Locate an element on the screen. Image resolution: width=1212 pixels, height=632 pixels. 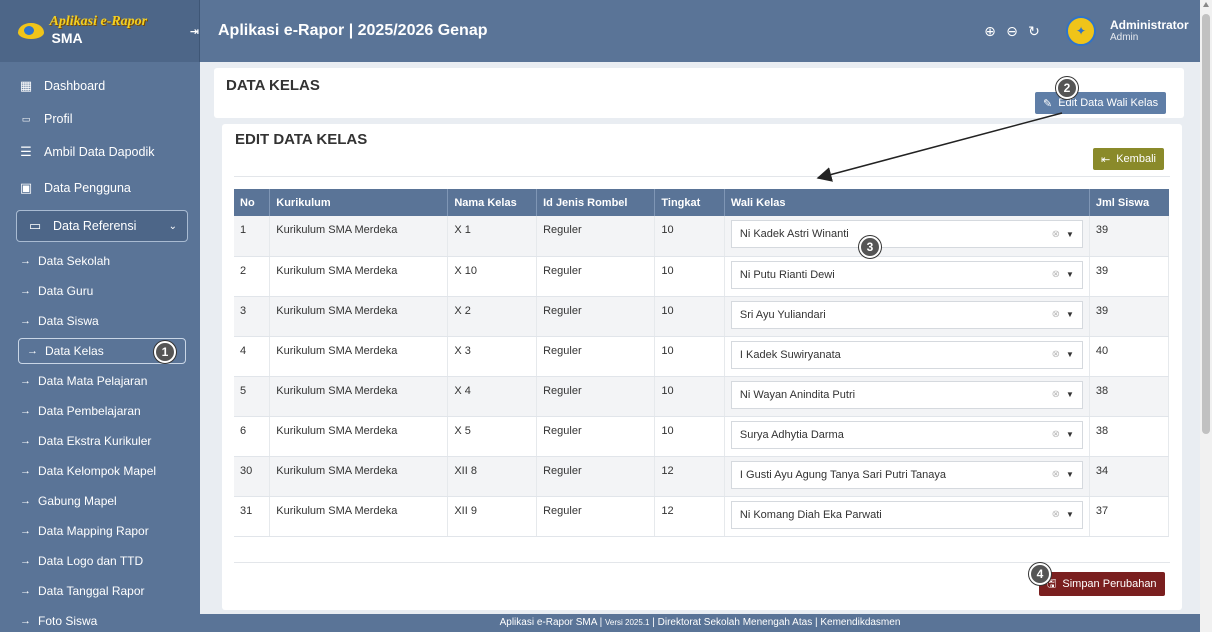
sidebar-item-label: Data Mapping Rapor is located at coordinates (93, 531).